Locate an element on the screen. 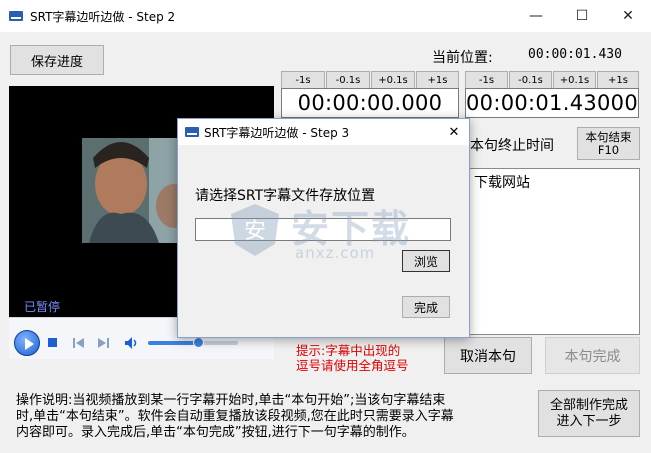 The height and width of the screenshot is (453, 651). subtitle-text-area: 下载网站 is located at coordinates (553, 251).